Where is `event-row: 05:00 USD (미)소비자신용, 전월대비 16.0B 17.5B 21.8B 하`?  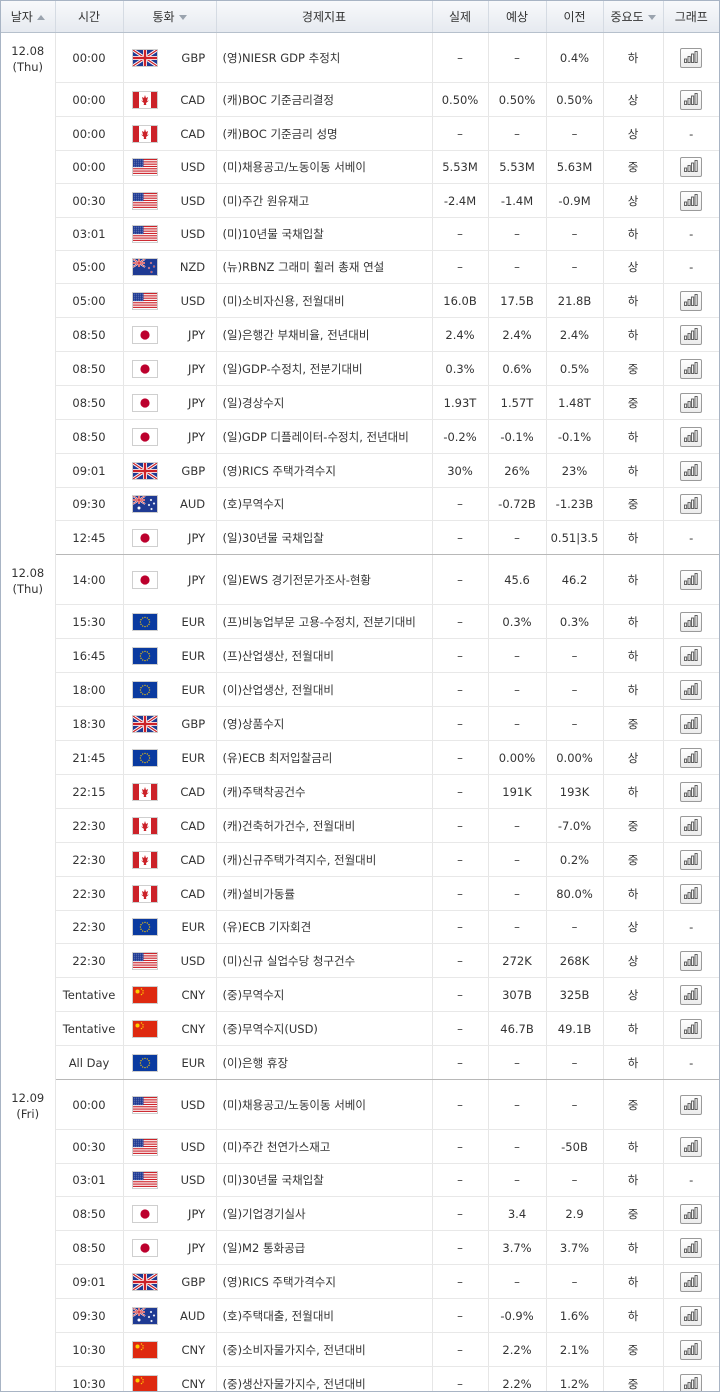
event-row: 05:00 USD (미)소비자신용, 전월대비 16.0B 17.5B 21.8B 하 is located at coordinates (360, 300).